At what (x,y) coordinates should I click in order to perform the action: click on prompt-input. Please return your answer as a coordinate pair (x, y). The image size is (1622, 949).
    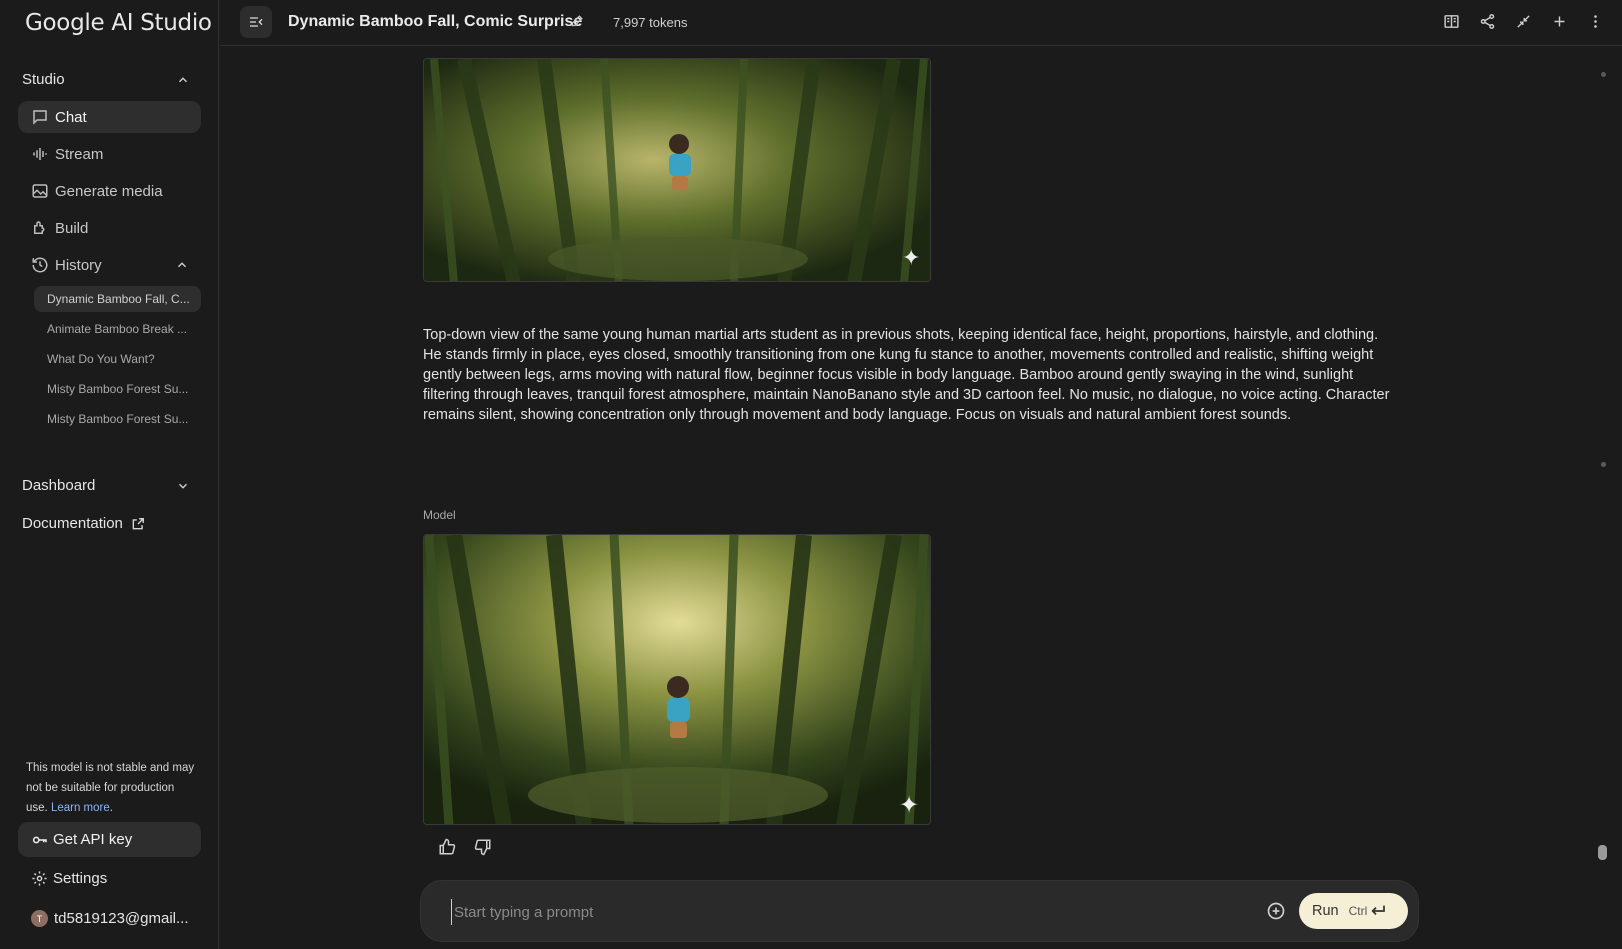
    Looking at the image, I should click on (831, 912).